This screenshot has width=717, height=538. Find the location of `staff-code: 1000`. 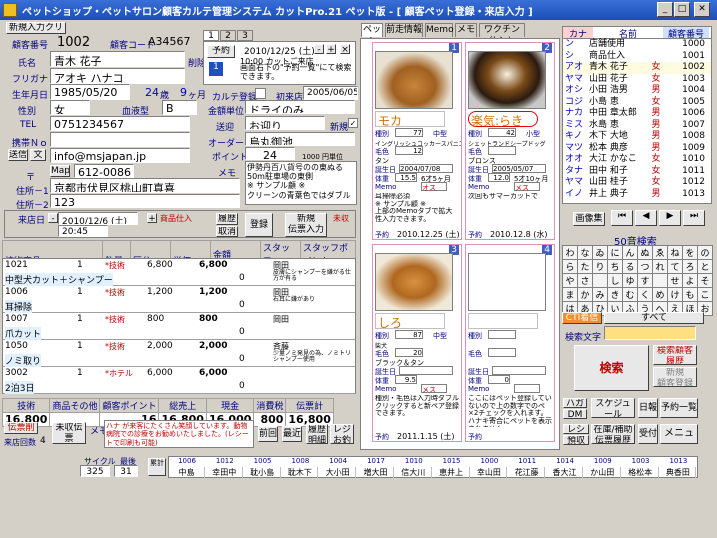

staff-code: 1000 is located at coordinates (489, 461).